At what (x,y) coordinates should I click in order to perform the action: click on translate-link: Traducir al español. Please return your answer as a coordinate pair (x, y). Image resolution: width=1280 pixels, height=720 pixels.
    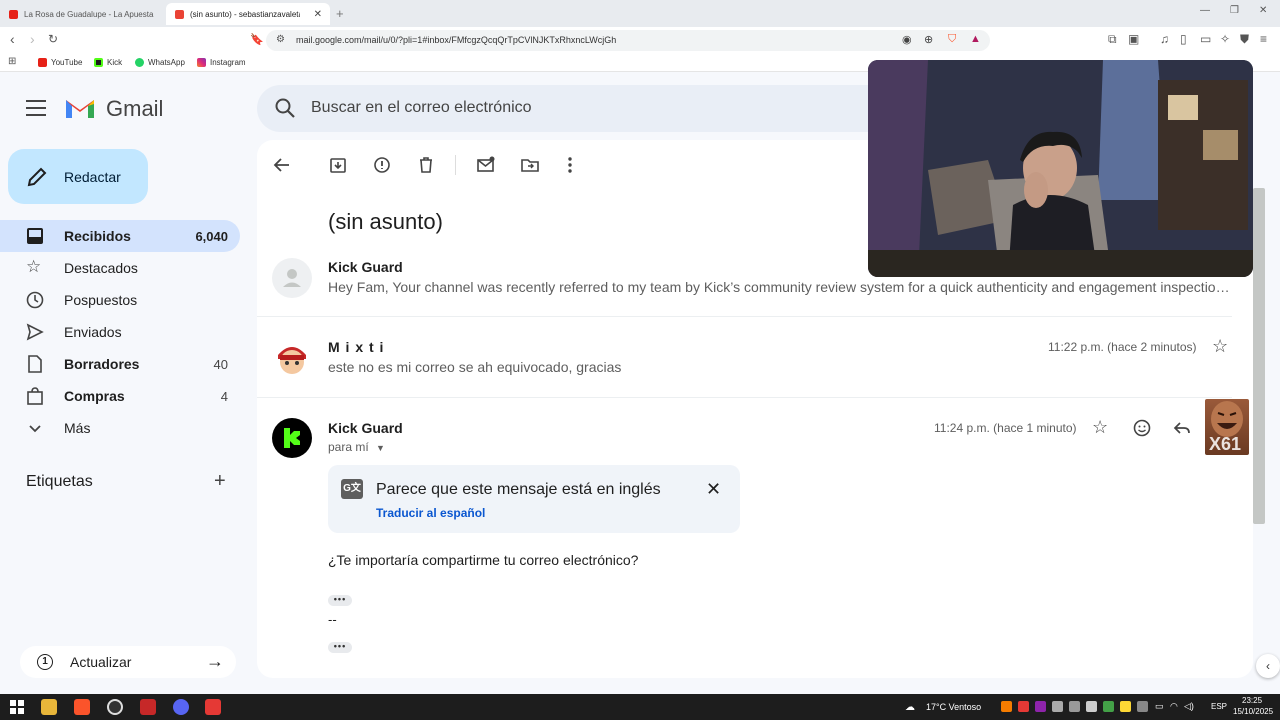
    Looking at the image, I should click on (430, 513).